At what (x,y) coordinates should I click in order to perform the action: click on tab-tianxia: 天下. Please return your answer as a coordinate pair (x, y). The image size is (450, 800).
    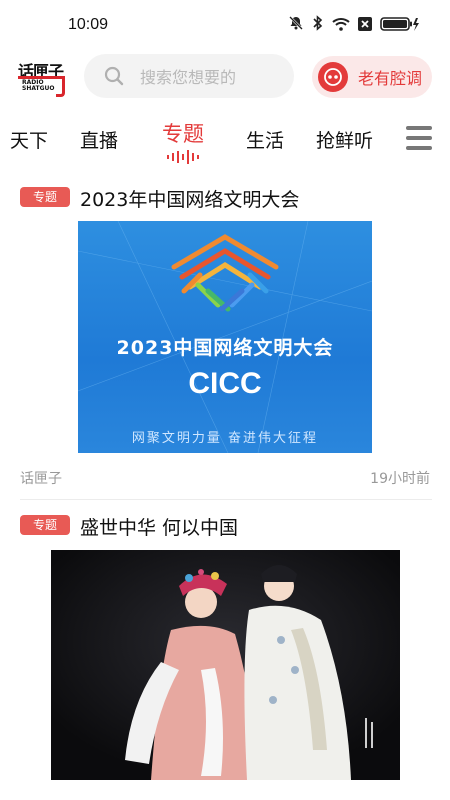
    Looking at the image, I should click on (29, 139).